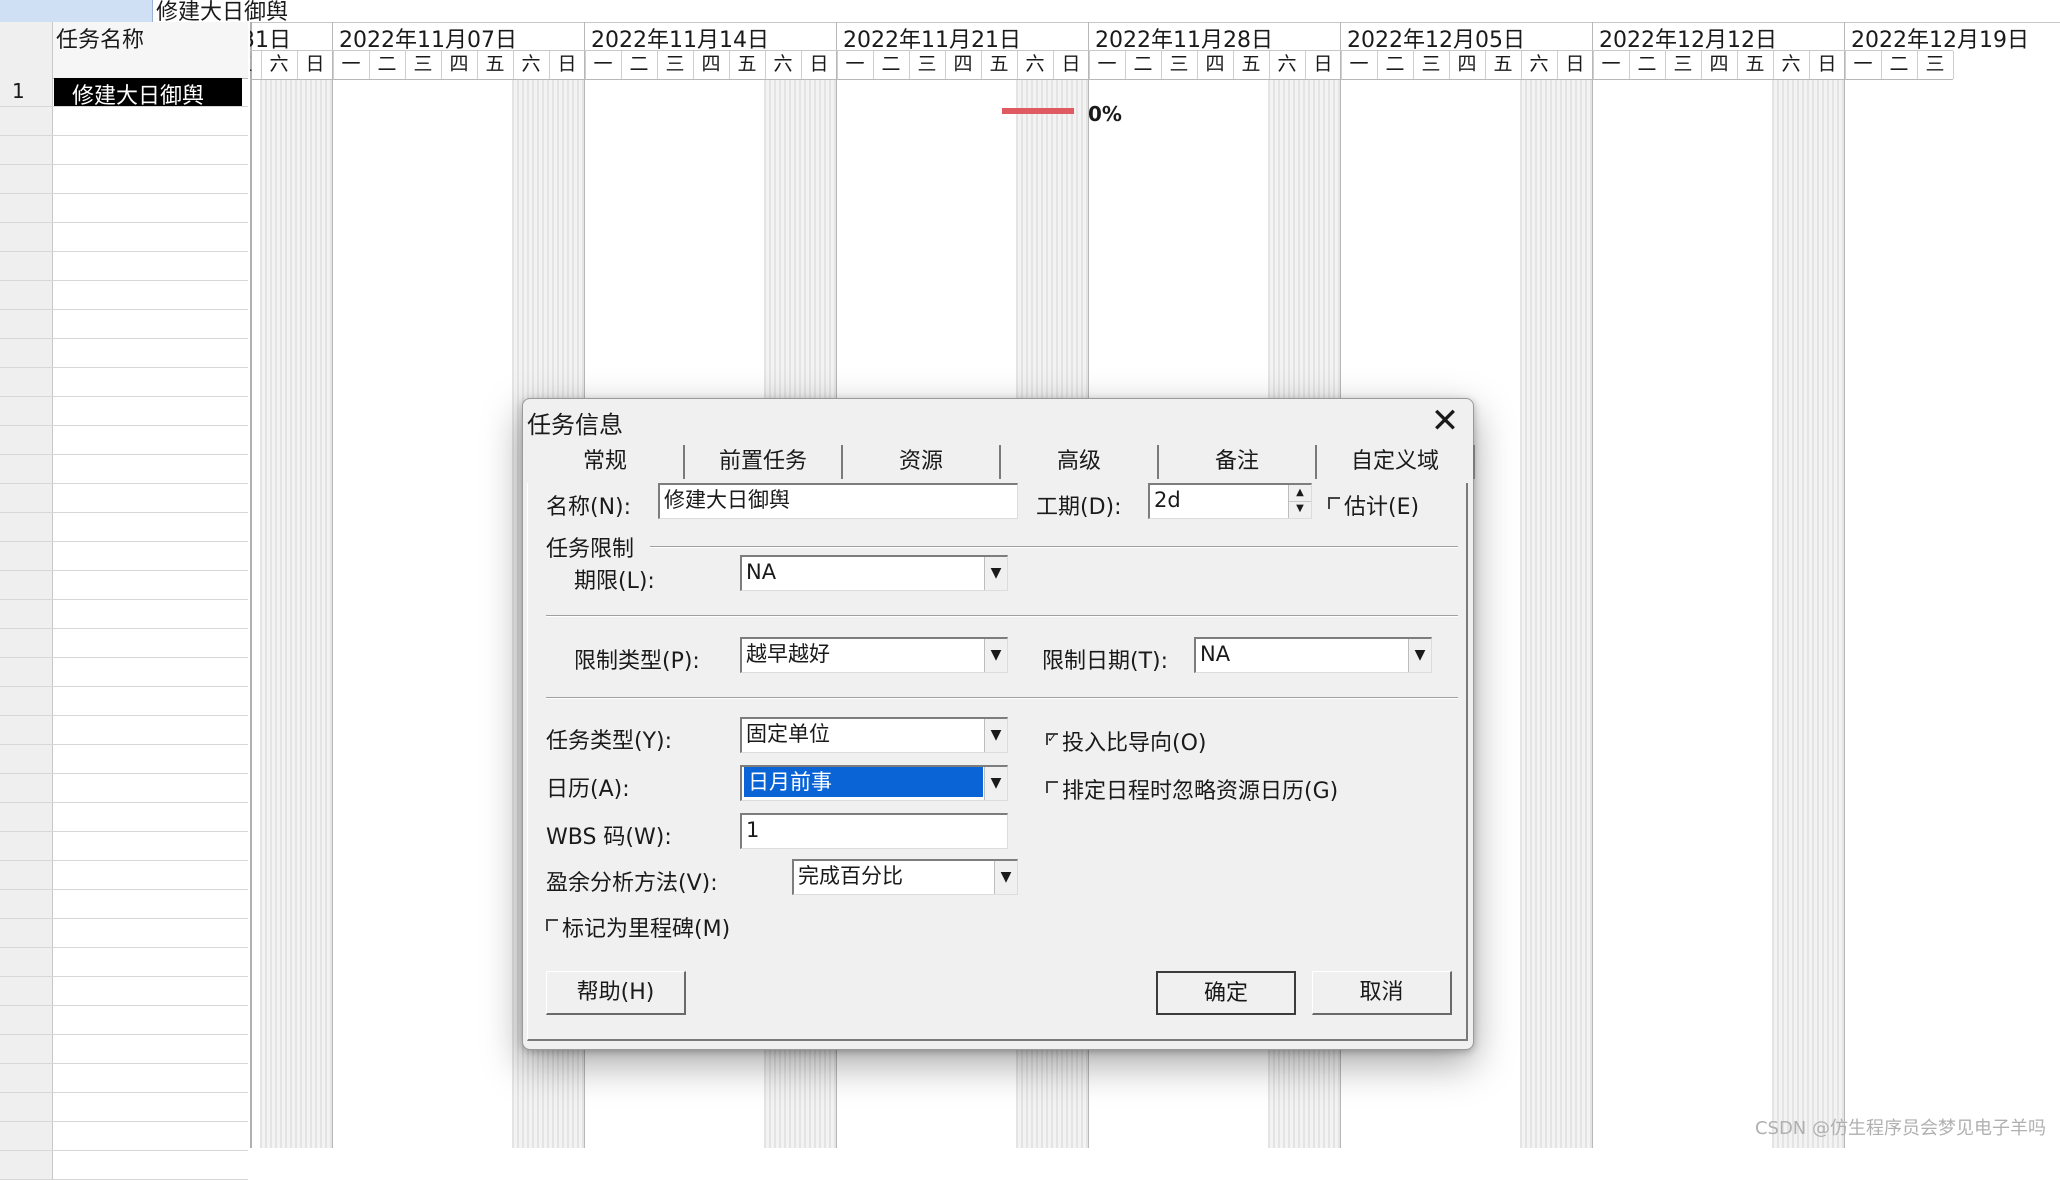 Image resolution: width=2060 pixels, height=1180 pixels. I want to click on effort-driven-label: 投入比导向(O), so click(1134, 741).